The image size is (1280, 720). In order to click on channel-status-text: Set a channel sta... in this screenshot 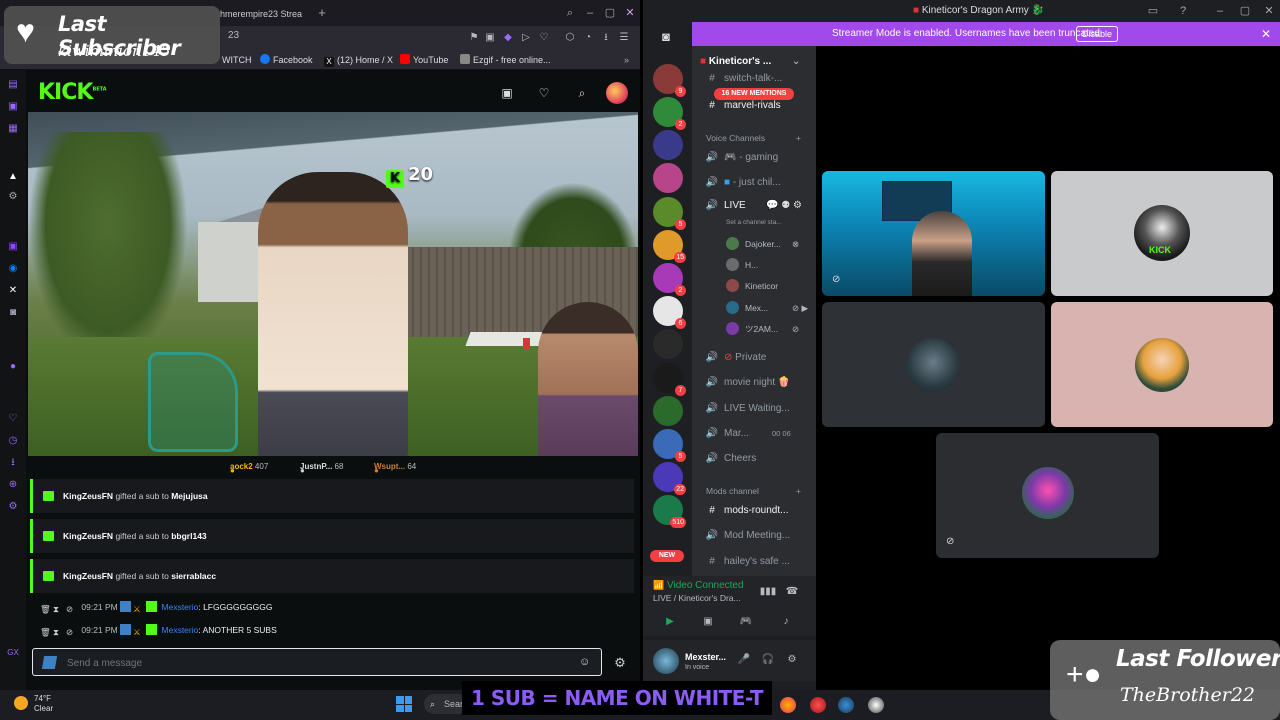, I will do `click(754, 222)`.